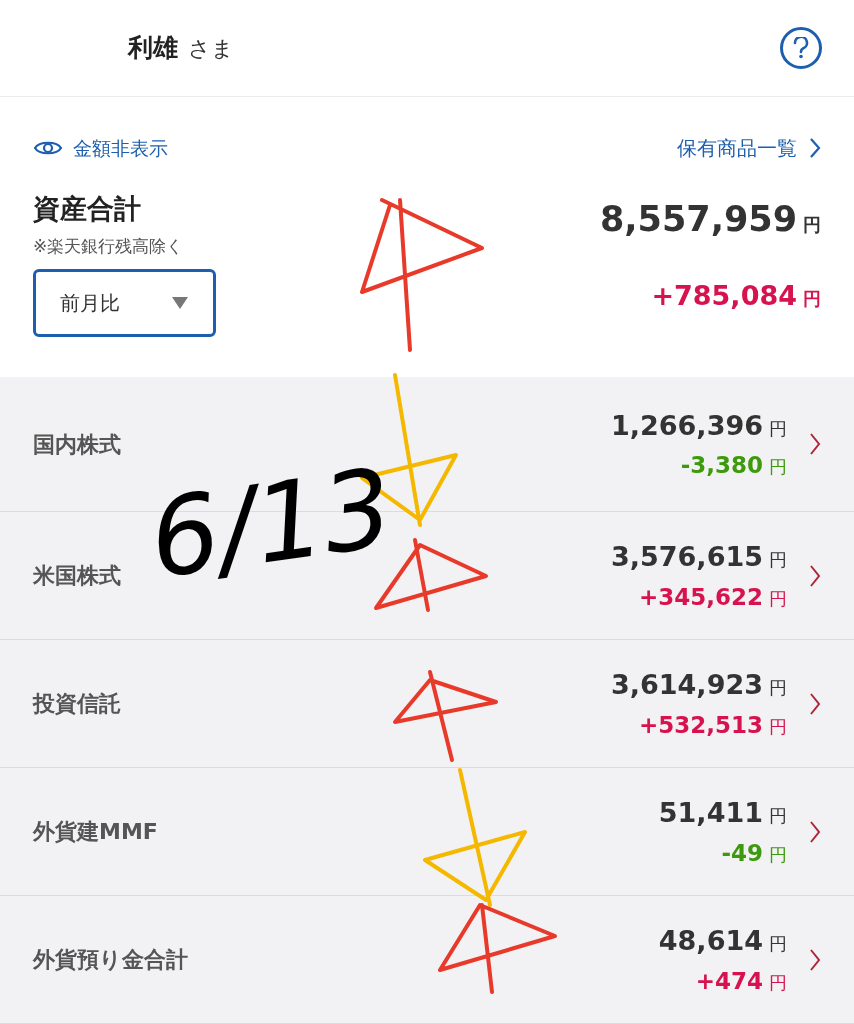  What do you see at coordinates (87, 209) in the screenshot?
I see `total-assets-label: 資産合計` at bounding box center [87, 209].